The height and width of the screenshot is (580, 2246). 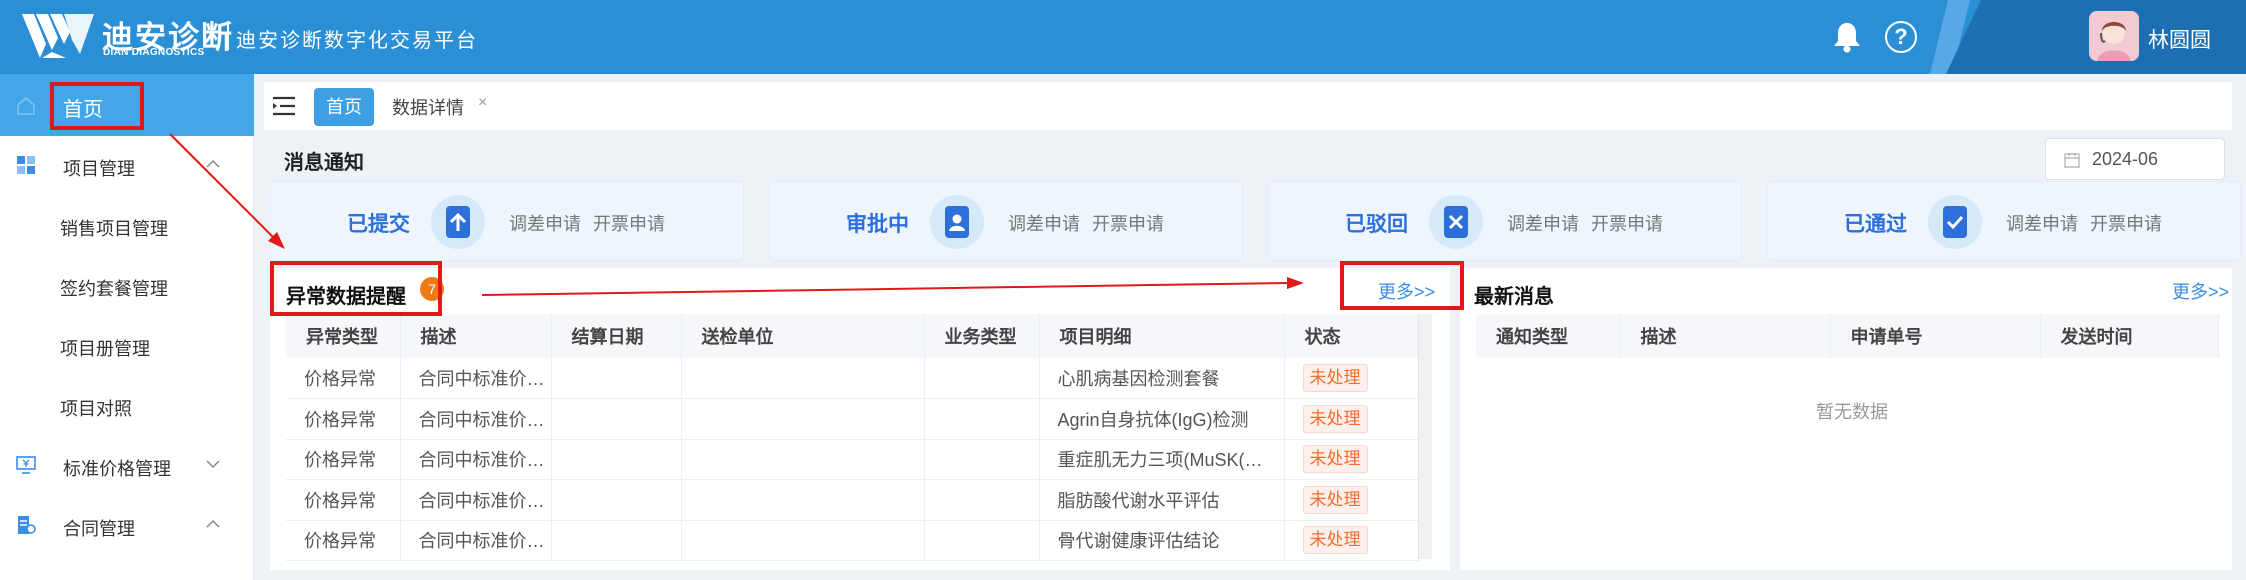 I want to click on status-card-approved: 已通过 调差申请 开票申请, so click(x=2004, y=221).